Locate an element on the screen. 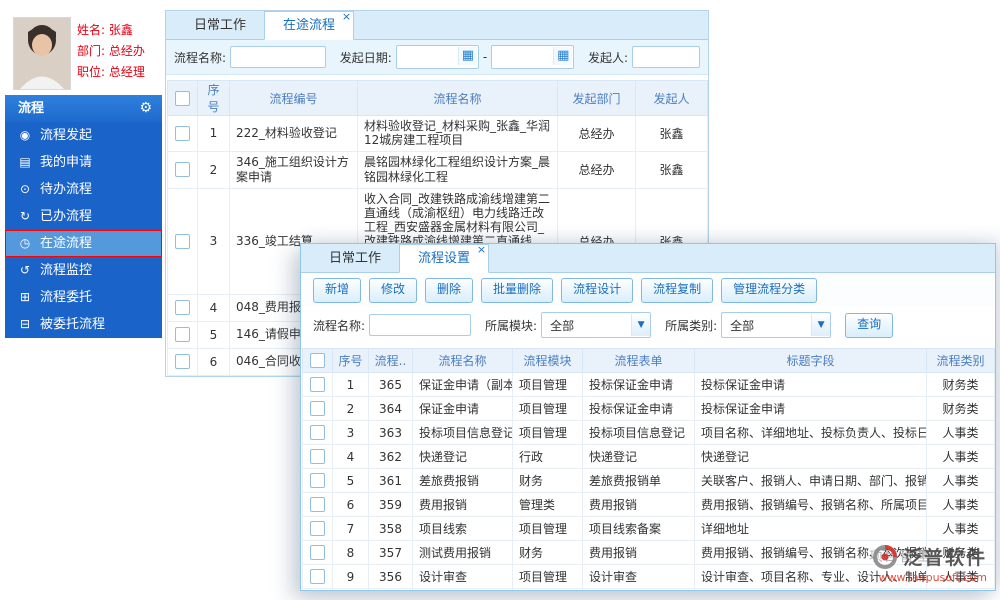 The image size is (1000, 600). table-row: 7 358 项目线索 项目管理 项目线索备案 详细地址 人事类 is located at coordinates (648, 528).